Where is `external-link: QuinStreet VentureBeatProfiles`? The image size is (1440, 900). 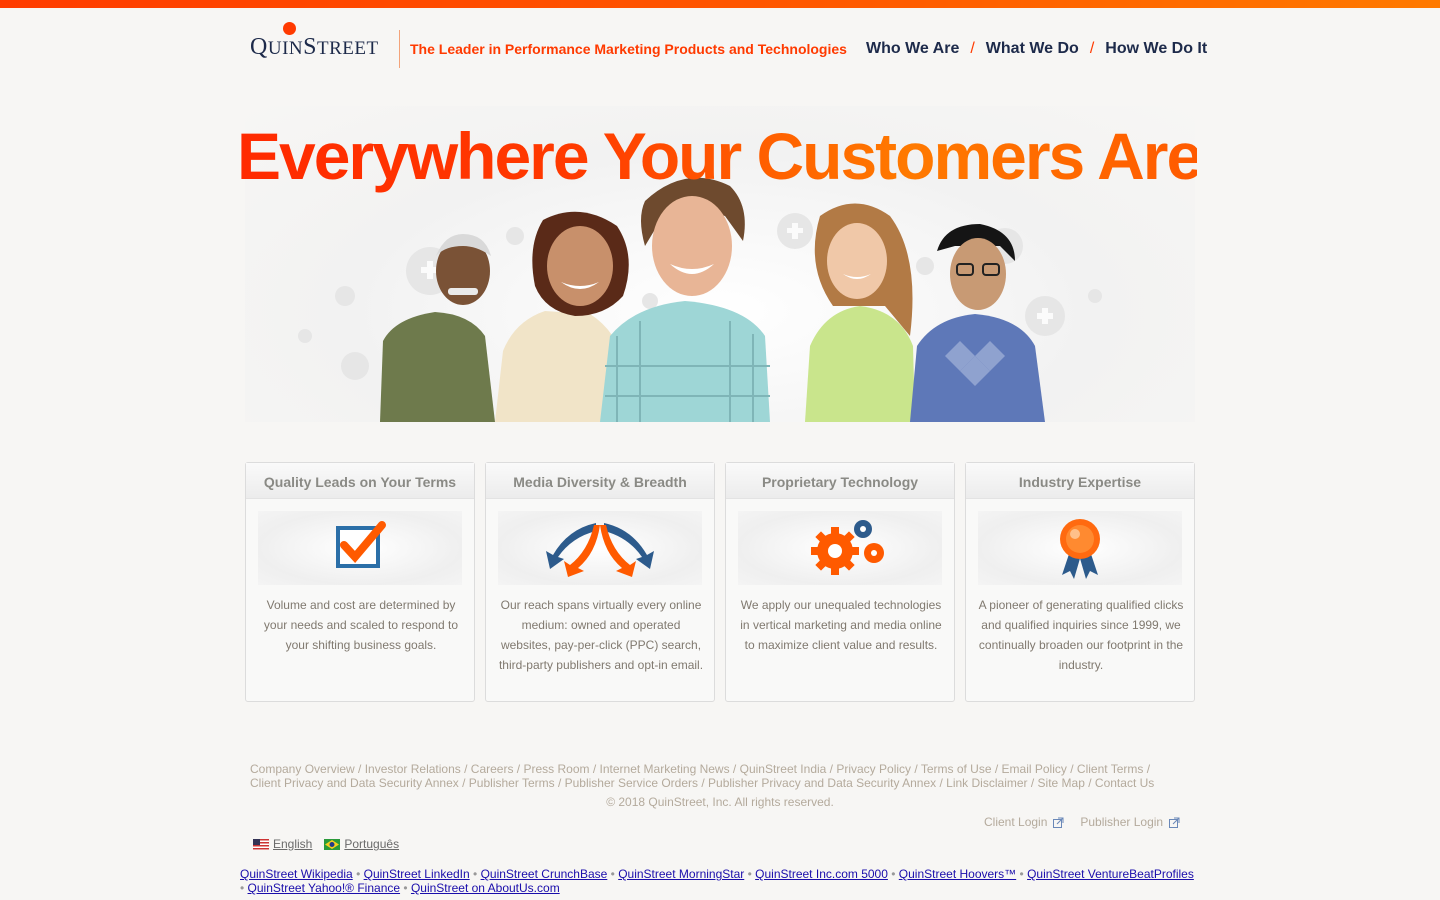 external-link: QuinStreet VentureBeatProfiles is located at coordinates (1110, 874).